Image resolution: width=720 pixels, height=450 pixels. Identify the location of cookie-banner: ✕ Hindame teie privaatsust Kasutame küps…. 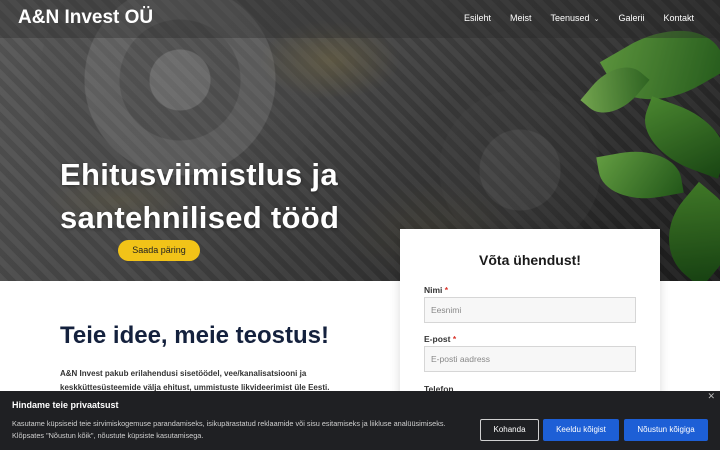
(360, 420).